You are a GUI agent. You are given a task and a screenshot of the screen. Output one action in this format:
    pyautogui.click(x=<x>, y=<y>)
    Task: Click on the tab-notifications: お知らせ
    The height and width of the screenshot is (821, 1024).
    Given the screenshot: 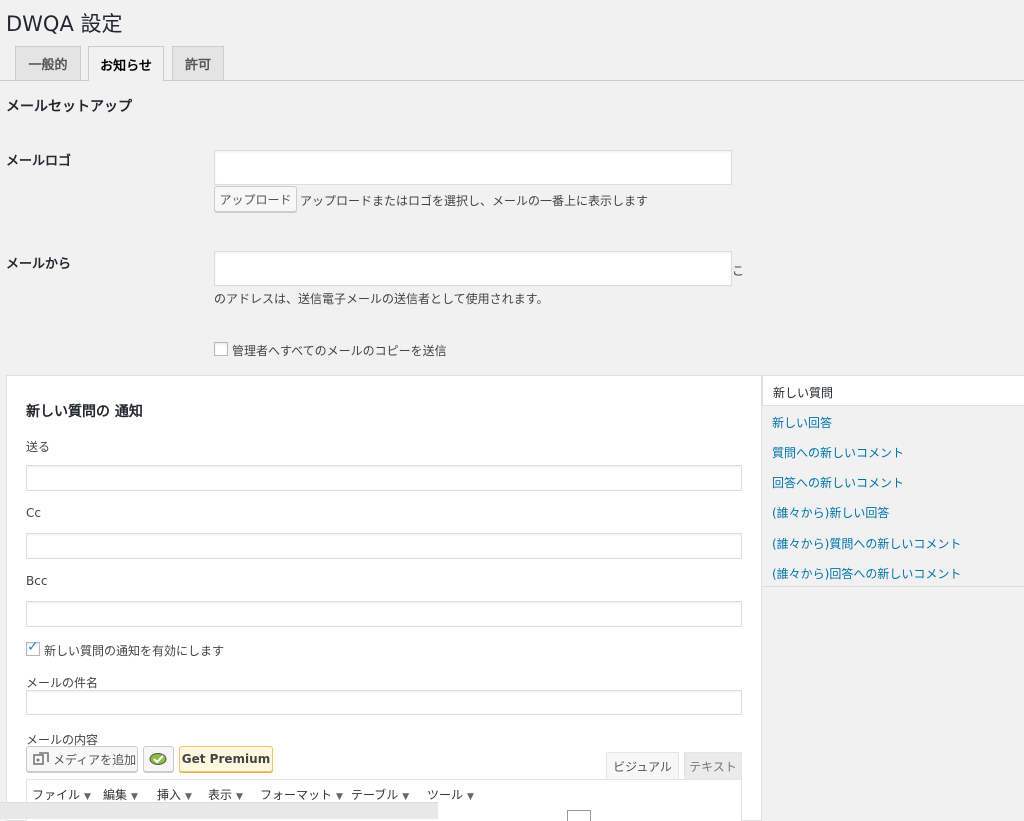 What is the action you would take?
    pyautogui.click(x=126, y=63)
    